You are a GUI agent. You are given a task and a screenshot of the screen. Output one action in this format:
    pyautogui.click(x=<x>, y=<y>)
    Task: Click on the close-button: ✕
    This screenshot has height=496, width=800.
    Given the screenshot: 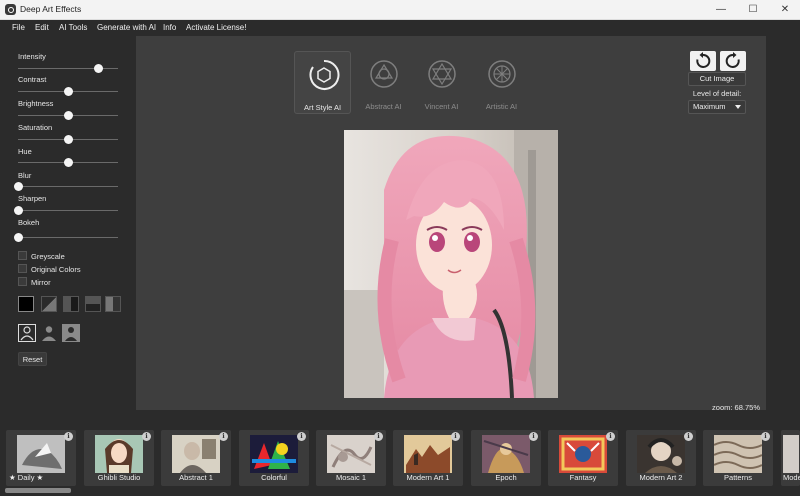 What is the action you would take?
    pyautogui.click(x=785, y=10)
    